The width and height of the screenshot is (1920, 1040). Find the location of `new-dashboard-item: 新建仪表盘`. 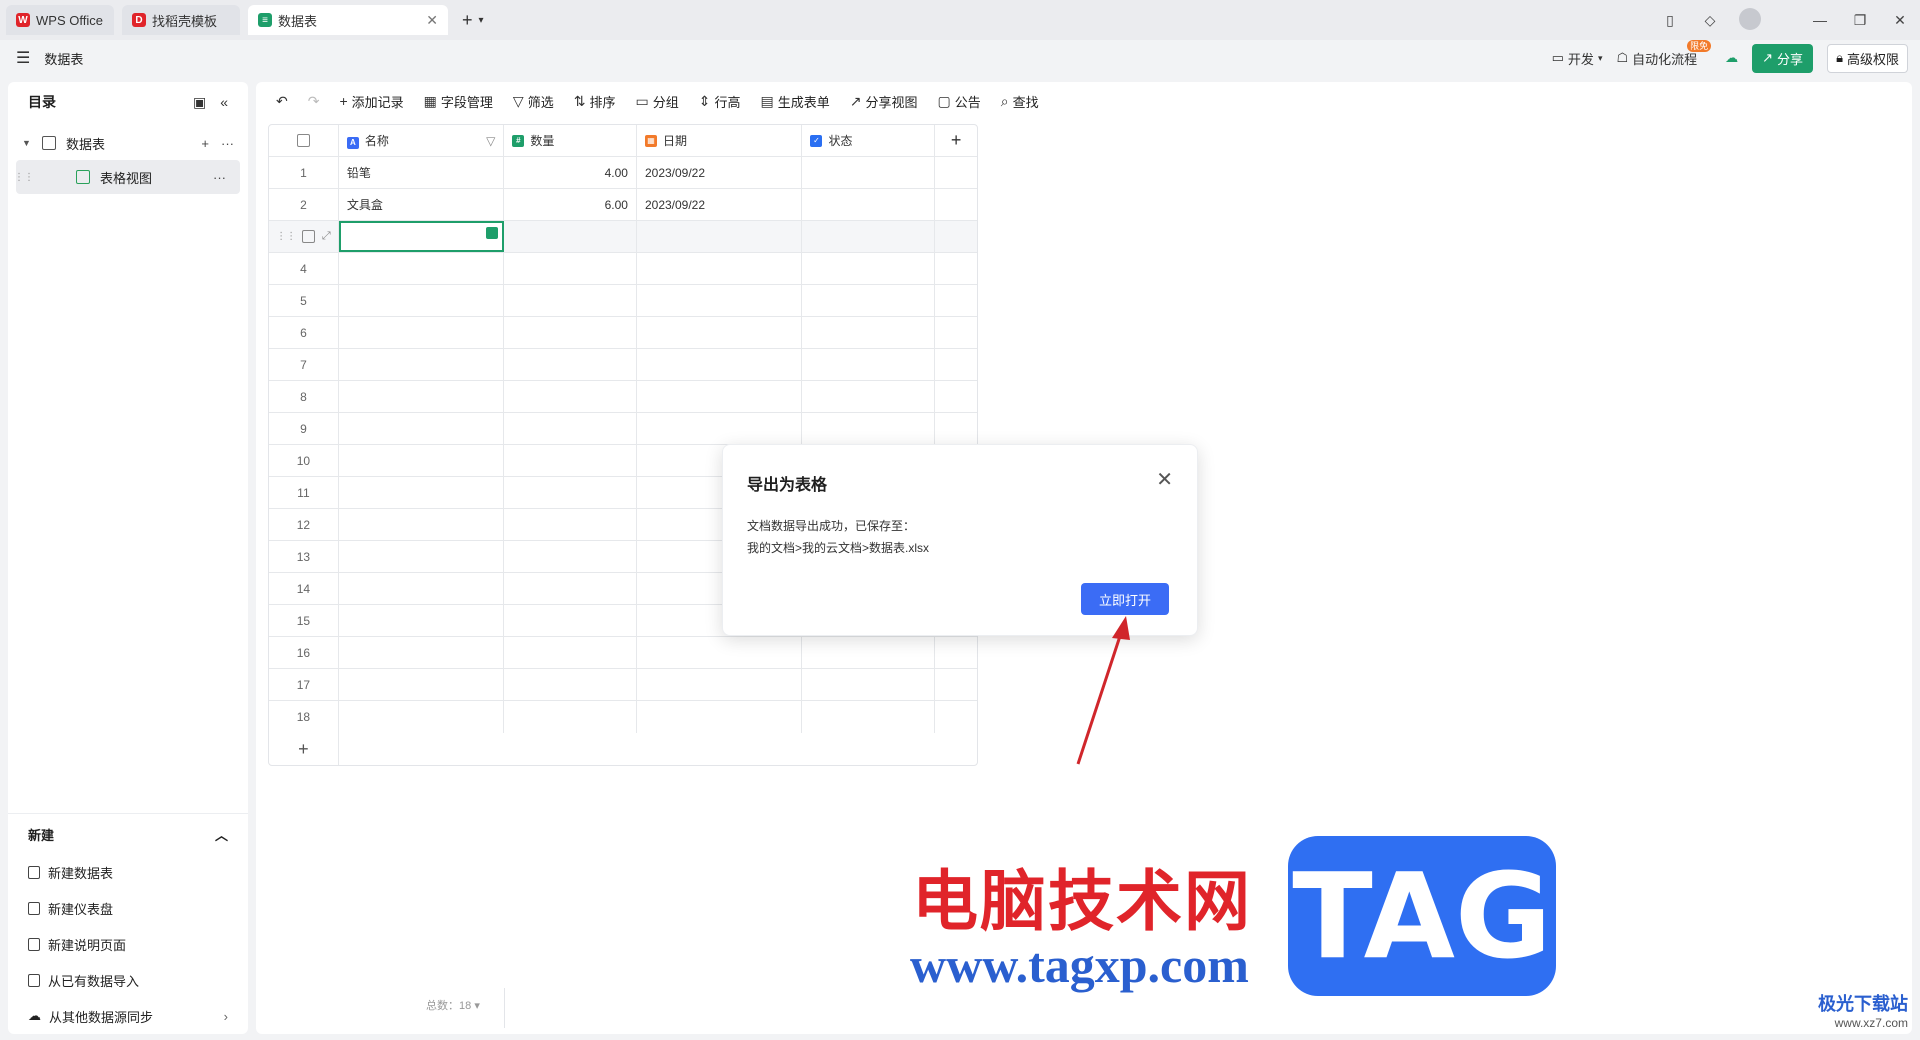

new-dashboard-item: 新建仪表盘 is located at coordinates (128, 908).